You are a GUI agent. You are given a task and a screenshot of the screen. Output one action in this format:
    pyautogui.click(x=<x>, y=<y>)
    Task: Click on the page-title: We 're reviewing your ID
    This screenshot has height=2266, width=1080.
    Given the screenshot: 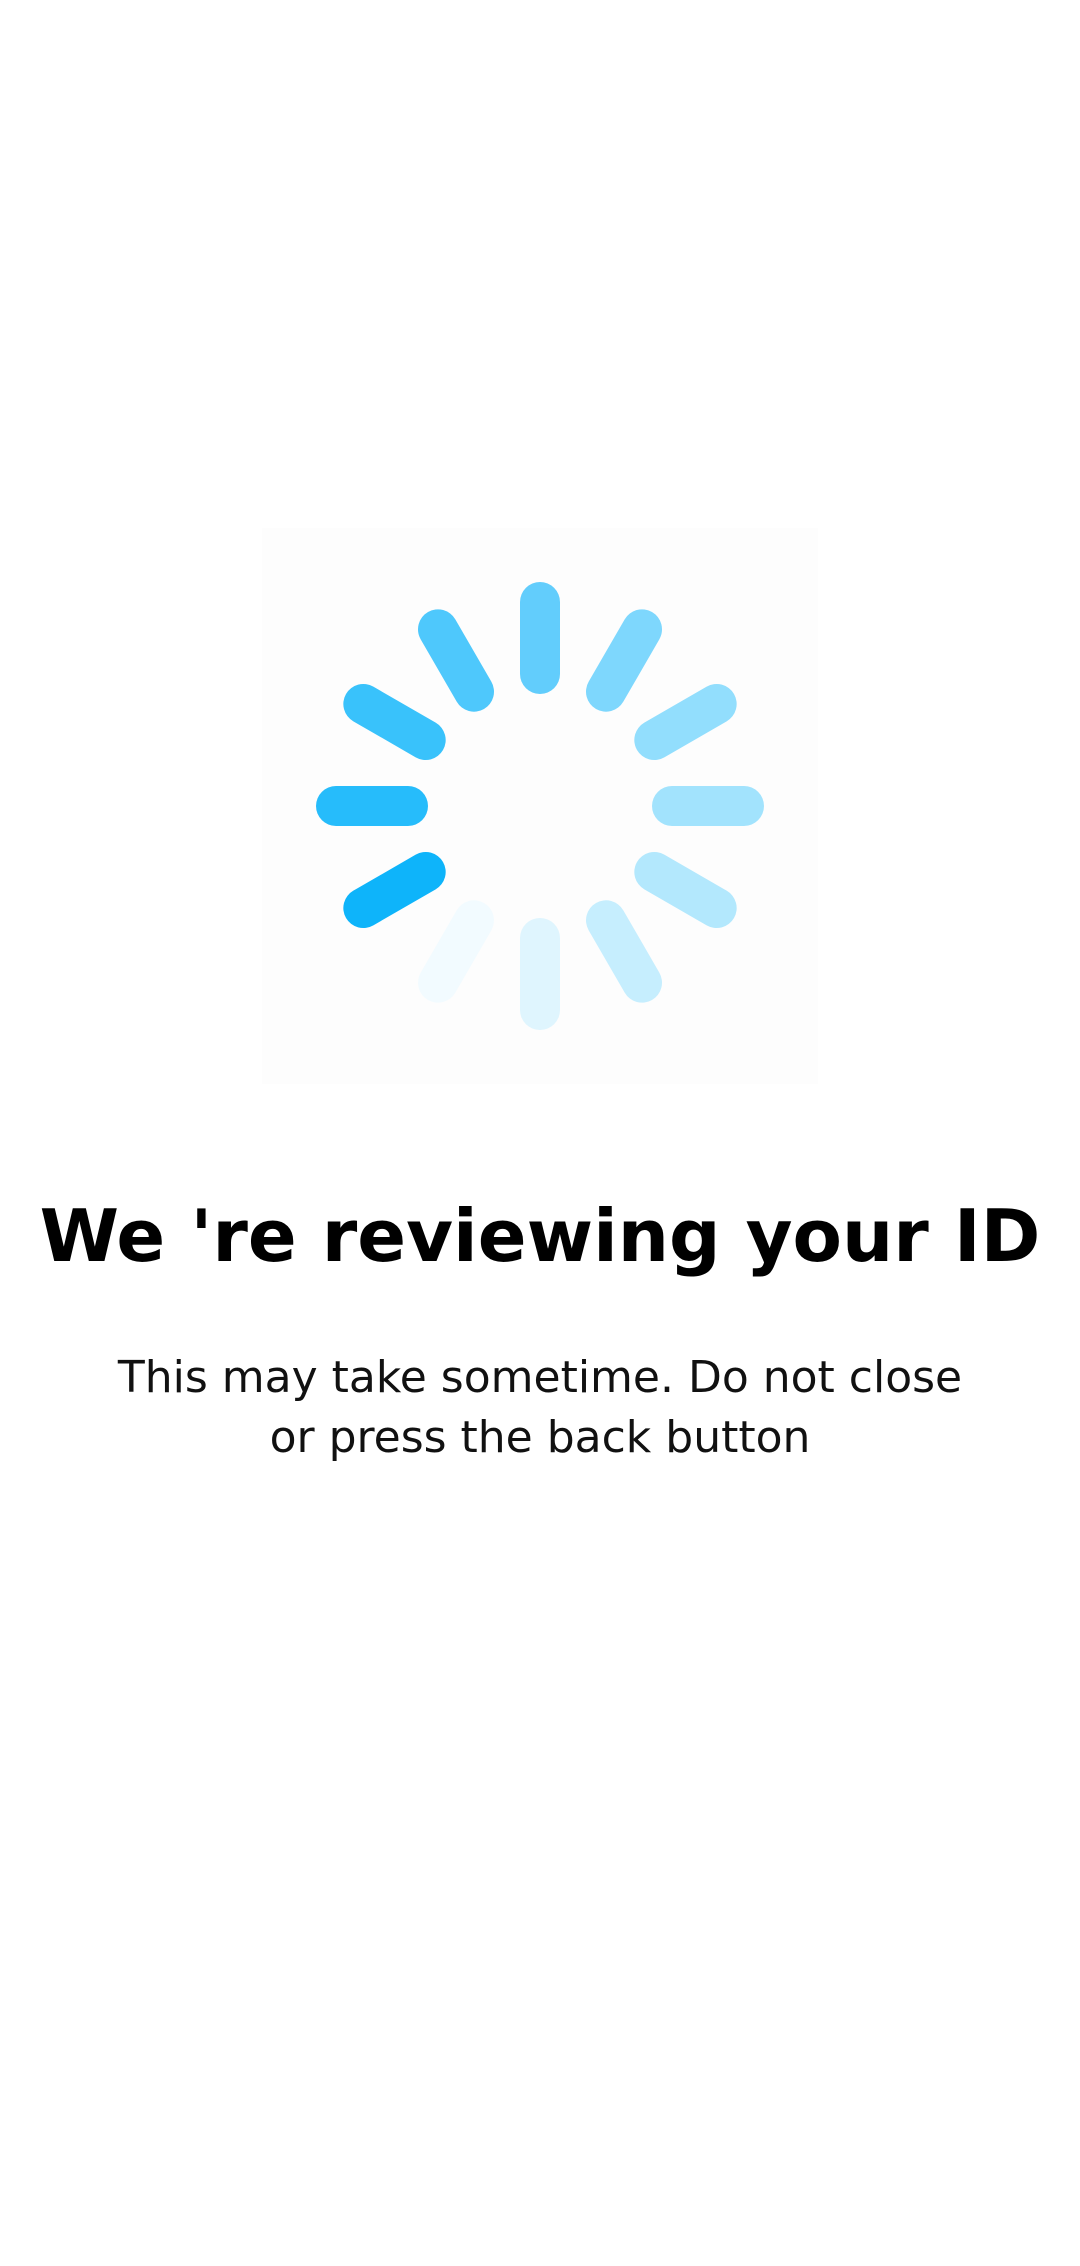 What is the action you would take?
    pyautogui.click(x=540, y=1236)
    